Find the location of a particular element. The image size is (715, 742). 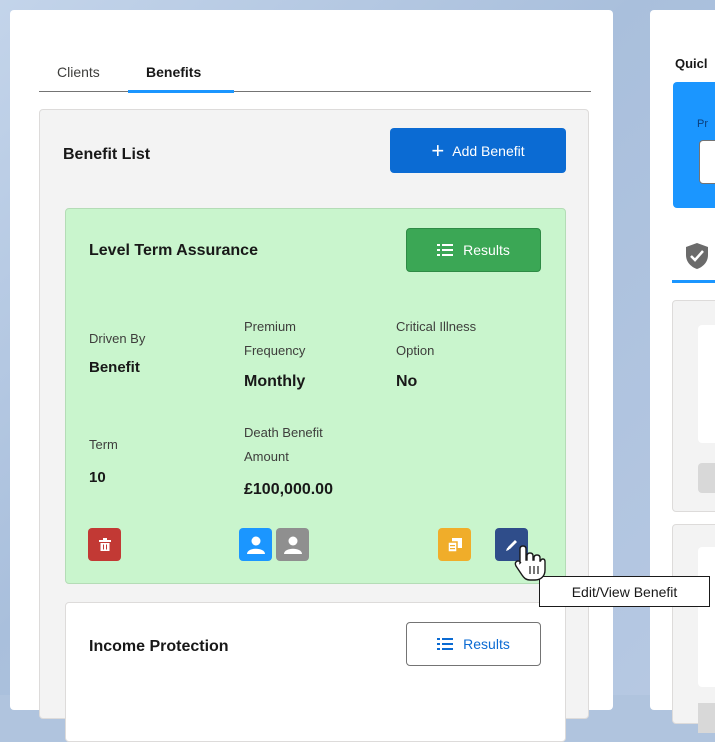

tab-bar: Clients Benefits is located at coordinates (315, 71).